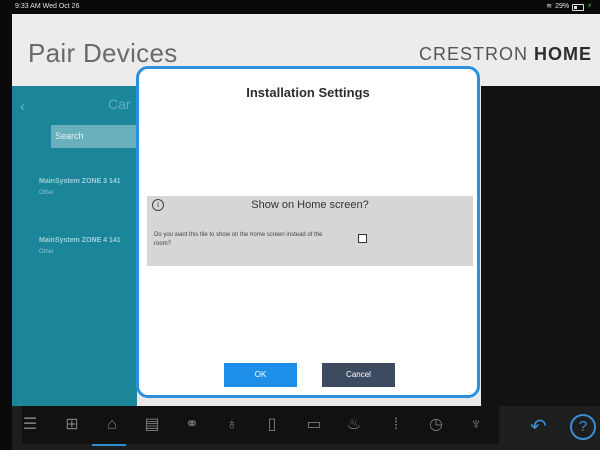  I want to click on status-time: 9:33 AM Wed Oct 26, so click(47, 6).